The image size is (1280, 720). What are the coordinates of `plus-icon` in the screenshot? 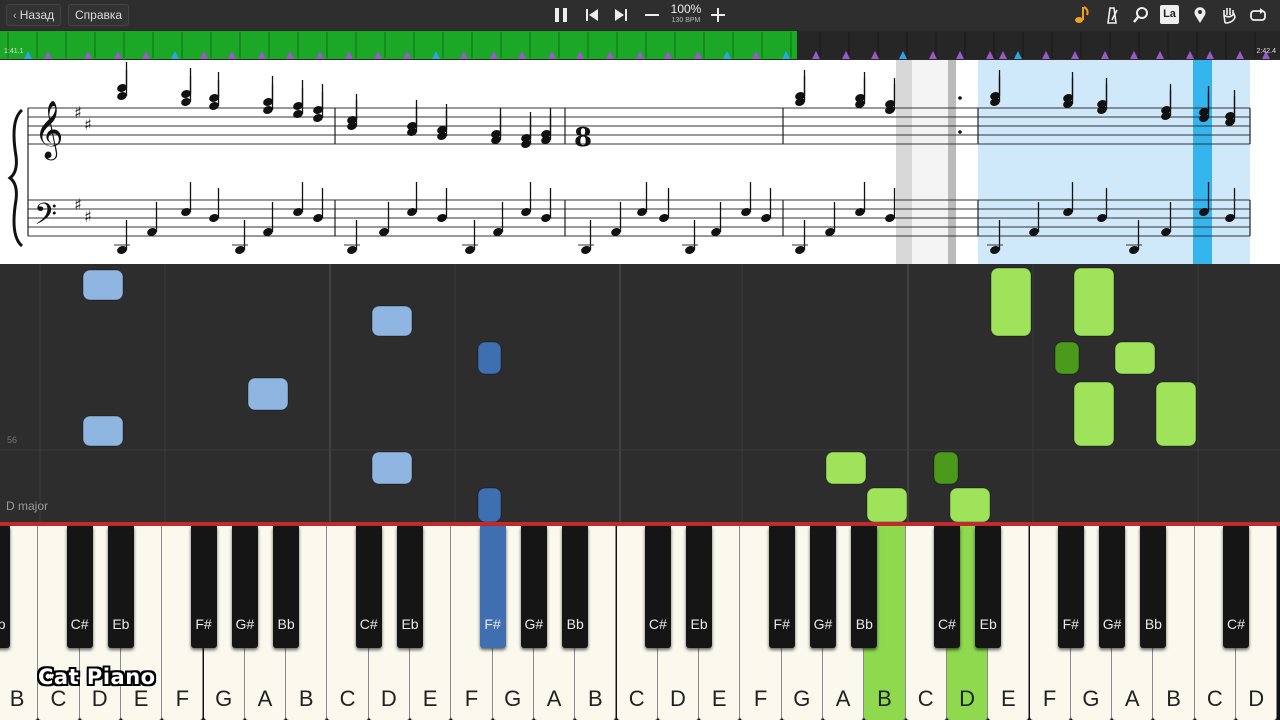 It's located at (718, 15).